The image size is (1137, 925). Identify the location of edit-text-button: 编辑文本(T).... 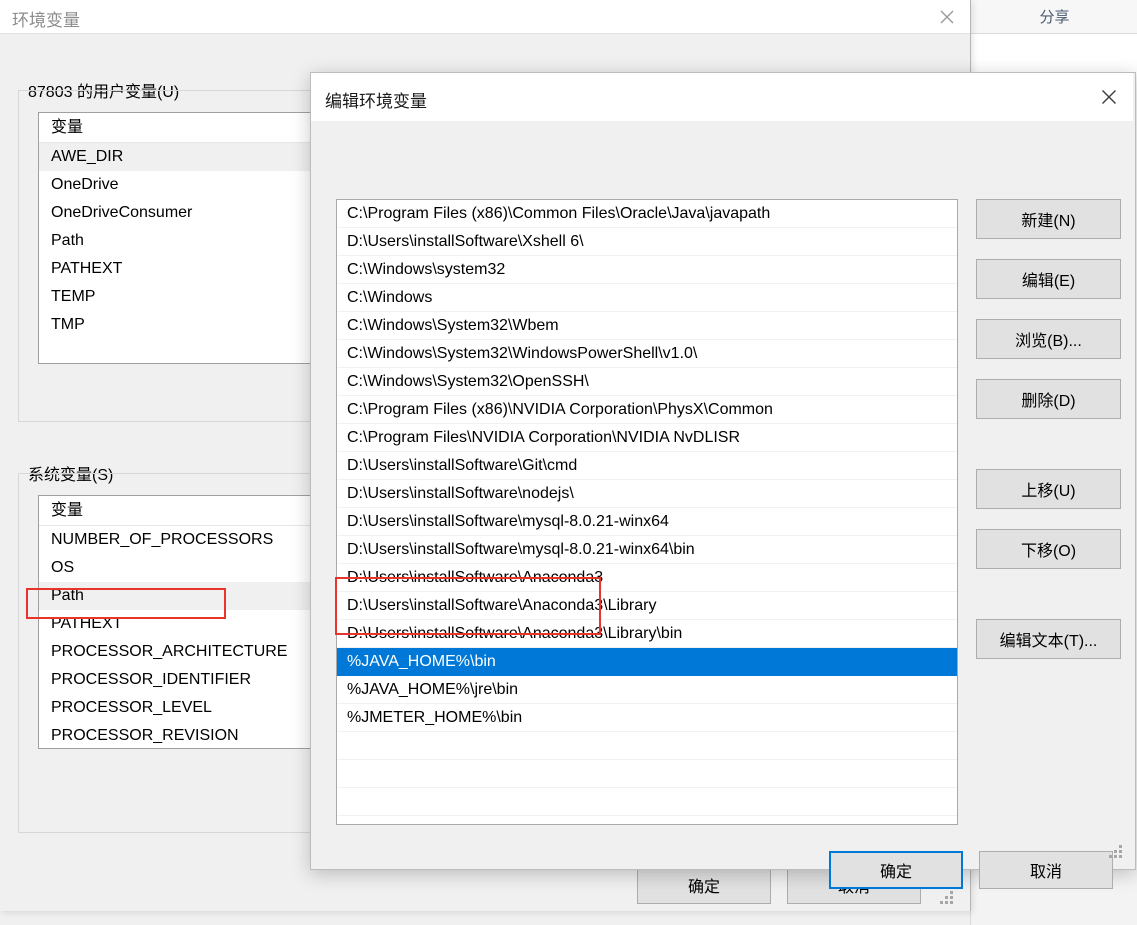
(1048, 639).